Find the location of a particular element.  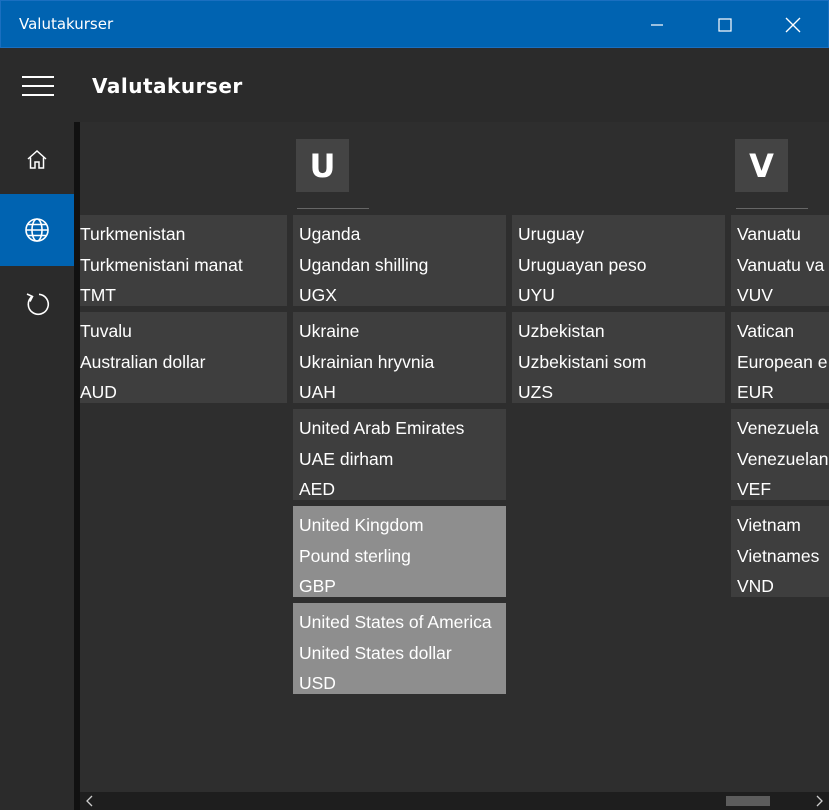

currency-code: GBP is located at coordinates (317, 586).